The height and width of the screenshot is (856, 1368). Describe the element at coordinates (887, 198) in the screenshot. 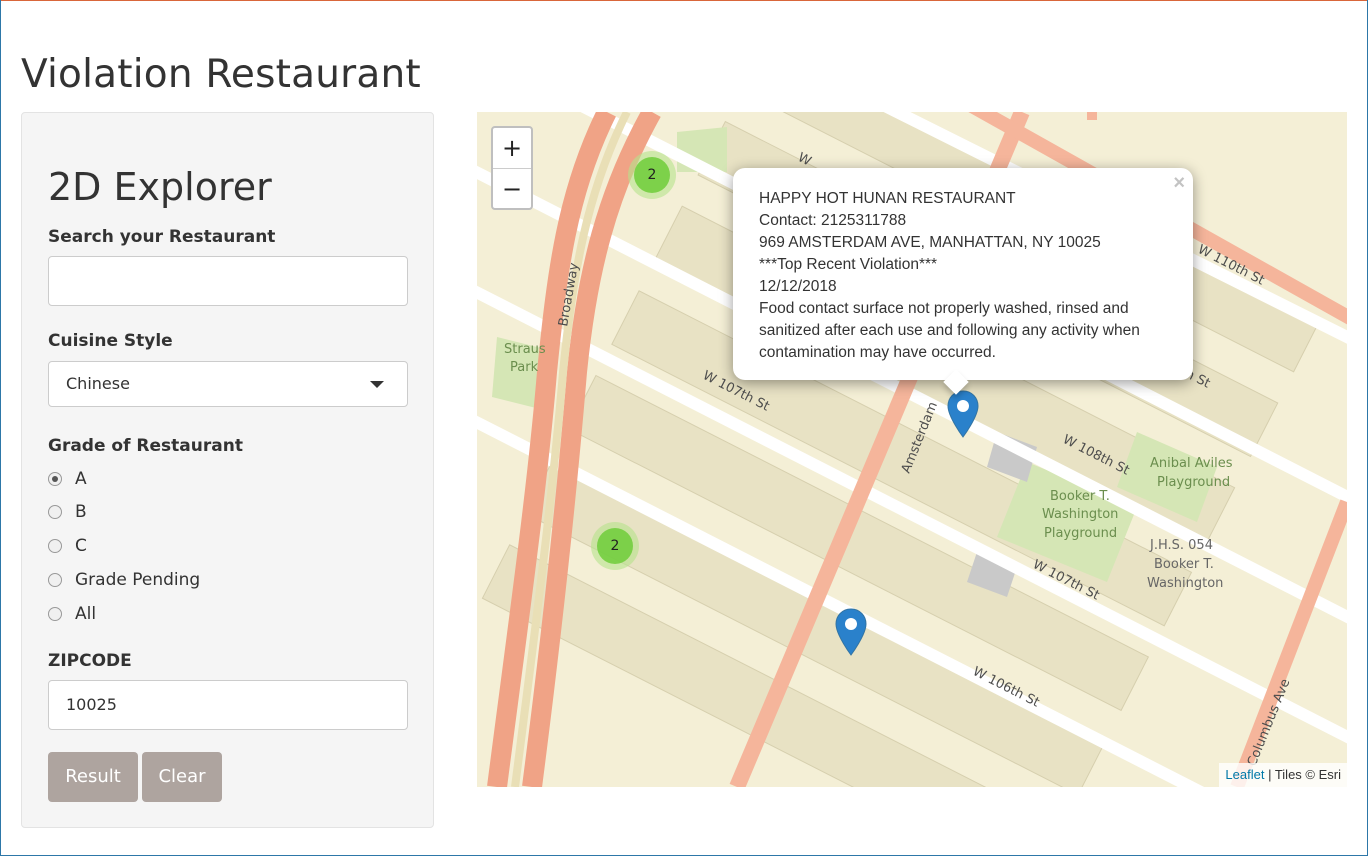

I see `popup-restaurant-name: HAPPY HOT HUNAN RESTAURANT` at that location.